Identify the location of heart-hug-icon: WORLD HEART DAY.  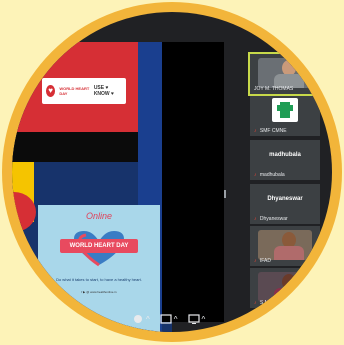
(99, 247).